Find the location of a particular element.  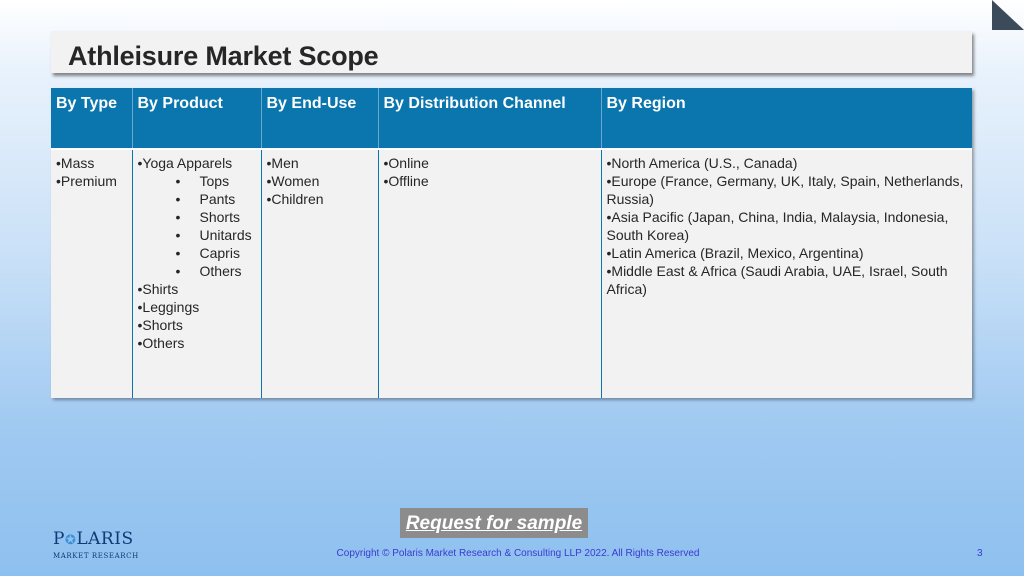

sub-list-item: • Capris is located at coordinates (207, 253).